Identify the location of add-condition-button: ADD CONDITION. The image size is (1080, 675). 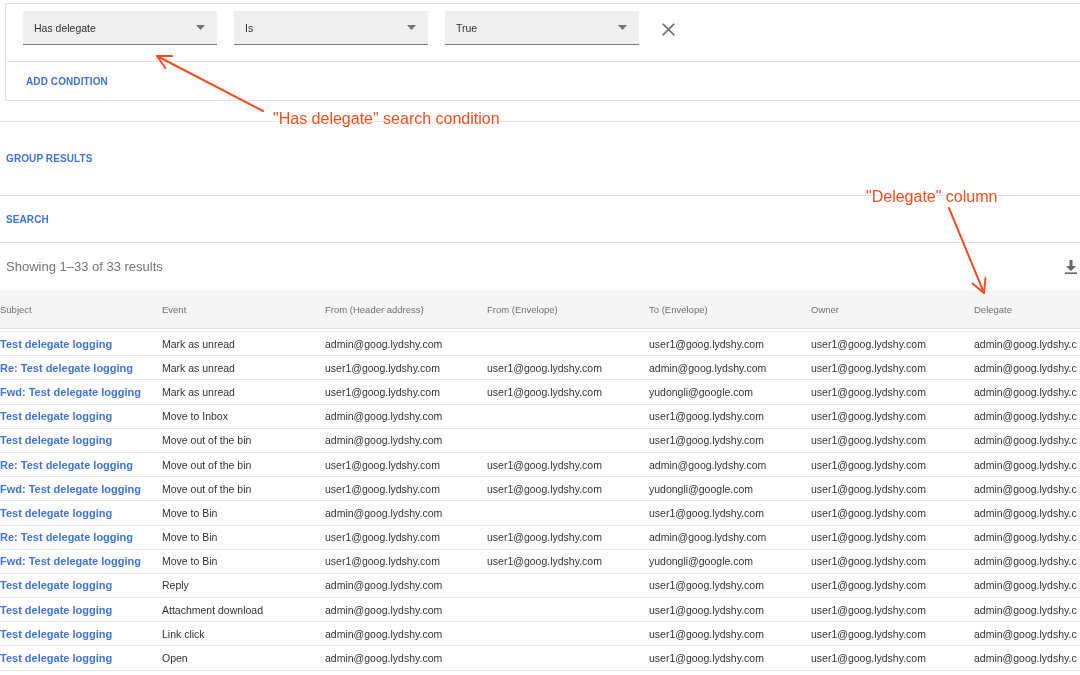
(67, 81).